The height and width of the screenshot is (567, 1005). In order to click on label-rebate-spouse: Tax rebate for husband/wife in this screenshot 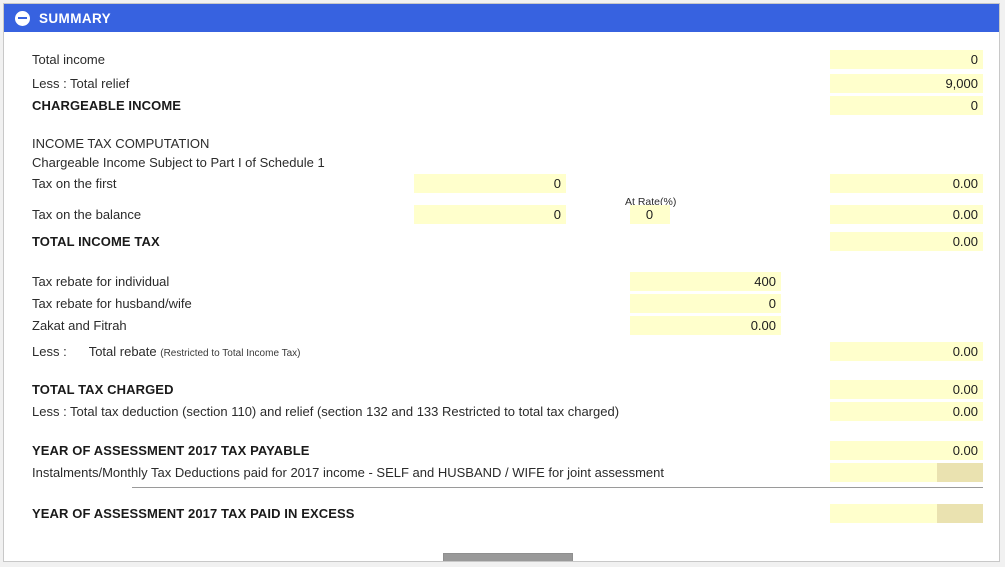, I will do `click(112, 303)`.